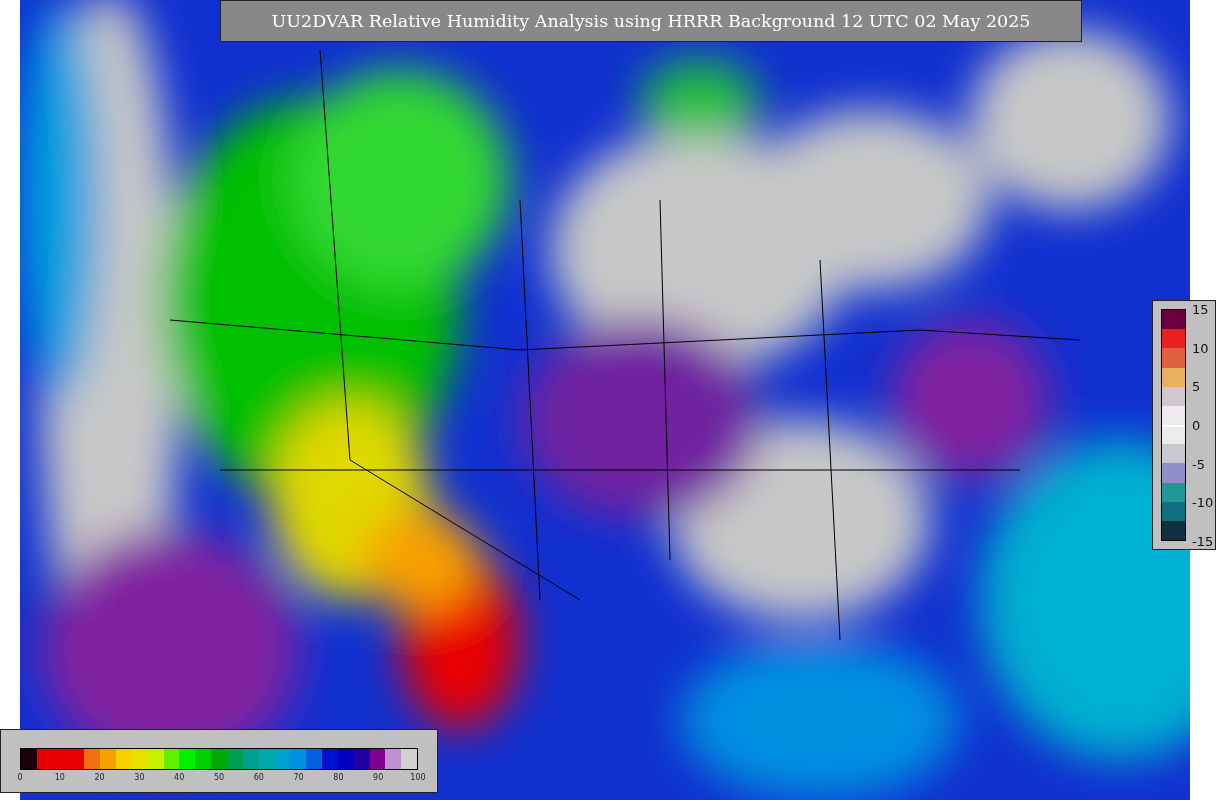 This screenshot has width=1216, height=800. What do you see at coordinates (378, 777) in the screenshot?
I see `tick-label: 90` at bounding box center [378, 777].